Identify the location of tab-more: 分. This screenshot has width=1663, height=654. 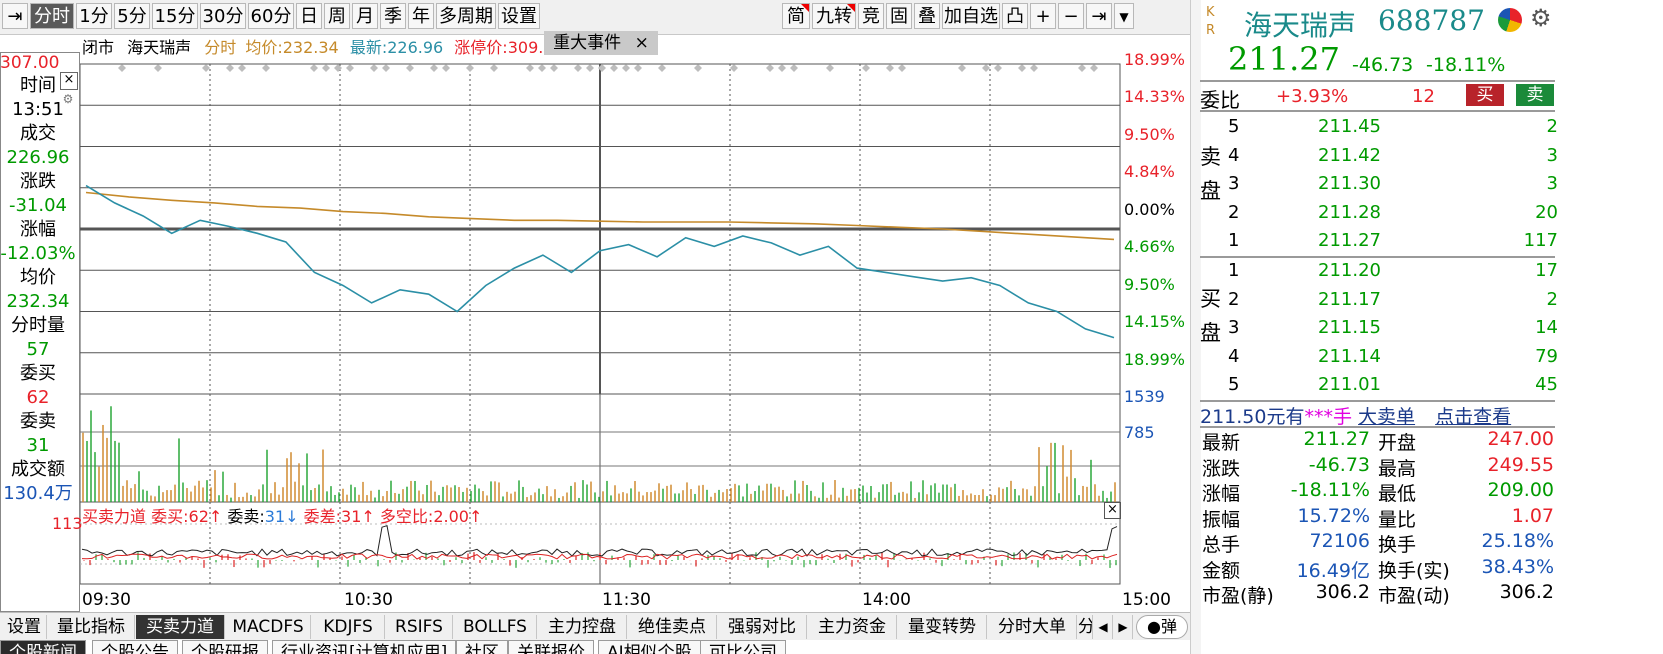
(1085, 627).